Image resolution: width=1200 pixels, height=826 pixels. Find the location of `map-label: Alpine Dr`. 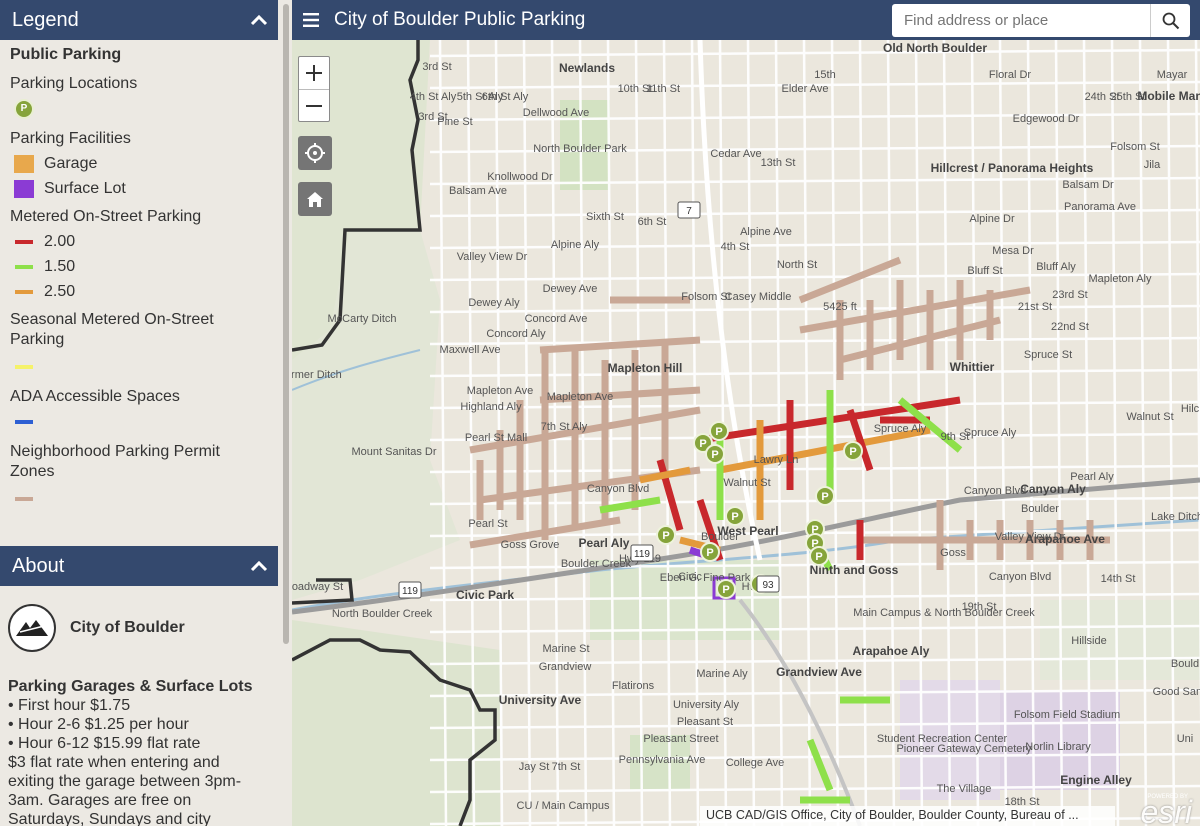

map-label: Alpine Dr is located at coordinates (992, 219).